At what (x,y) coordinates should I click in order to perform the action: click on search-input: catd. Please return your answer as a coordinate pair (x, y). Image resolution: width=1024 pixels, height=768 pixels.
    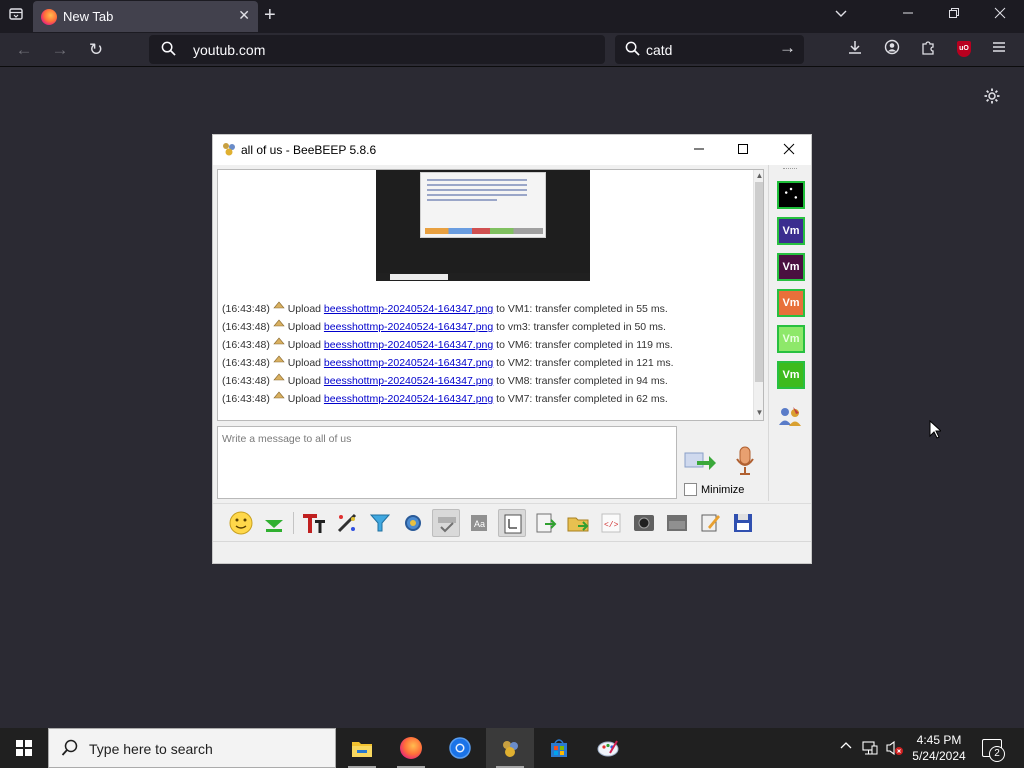
    Looking at the image, I should click on (659, 50).